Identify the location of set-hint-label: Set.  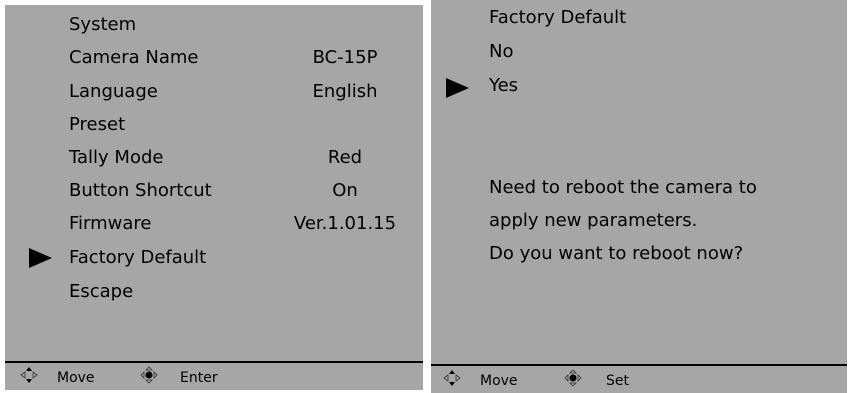
(617, 381).